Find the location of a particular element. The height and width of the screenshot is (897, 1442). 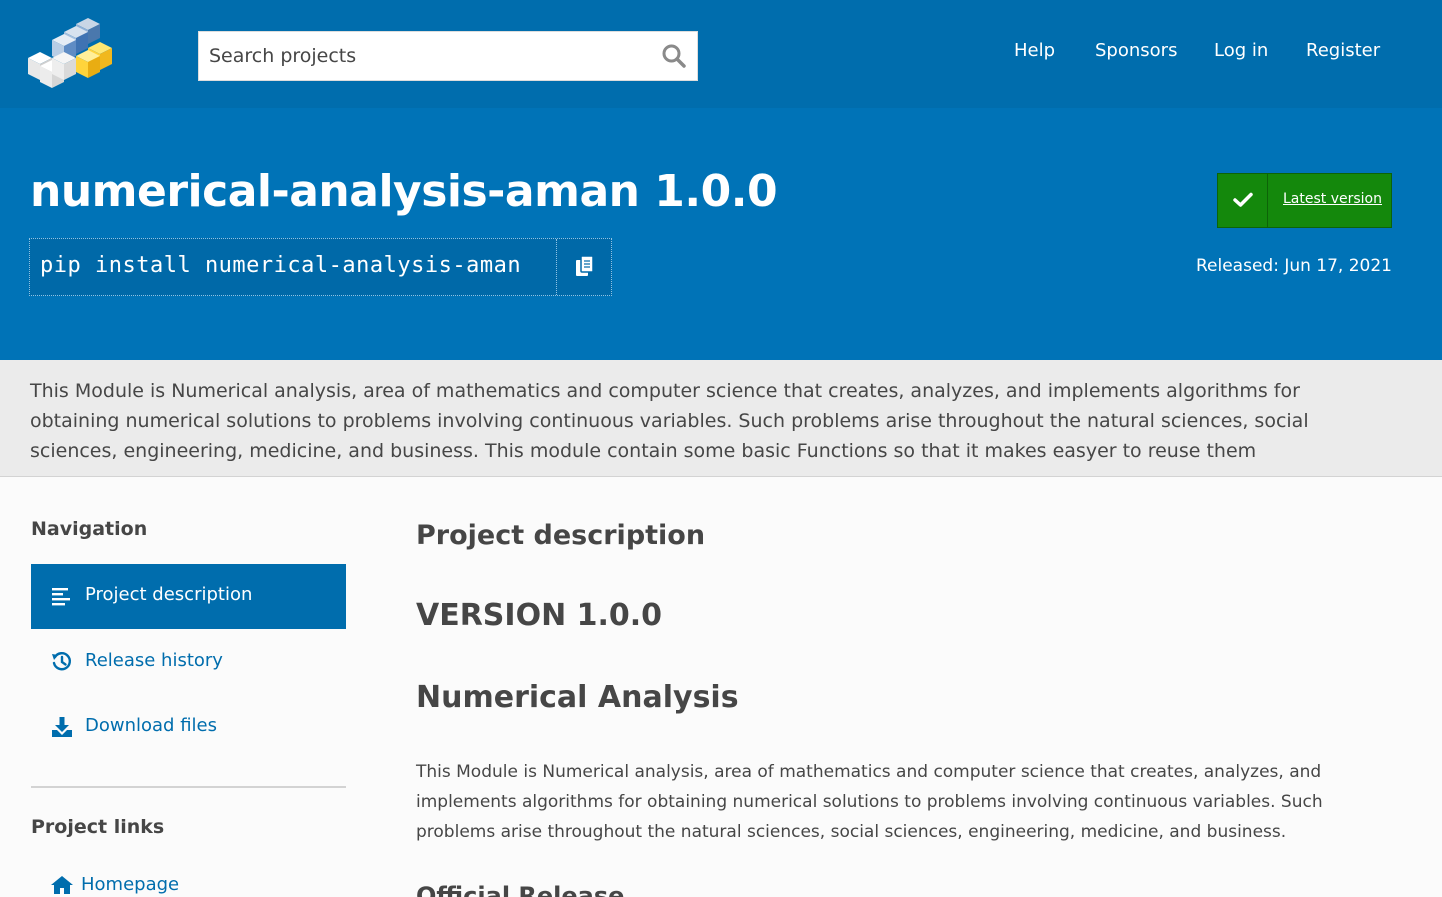

search-input is located at coordinates (419, 56).